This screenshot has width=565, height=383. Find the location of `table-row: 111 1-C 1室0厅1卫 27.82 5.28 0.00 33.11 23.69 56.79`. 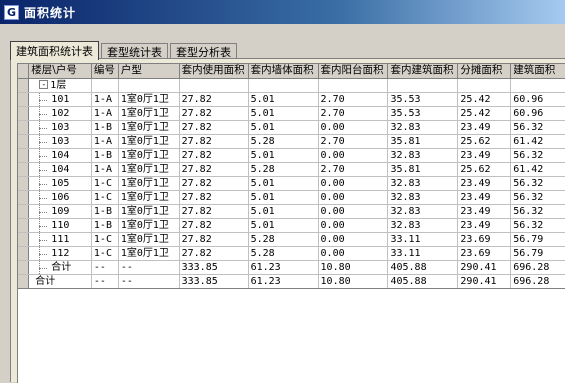

table-row: 111 1-C 1室0厅1卫 27.82 5.28 0.00 33.11 23.69 56.79 is located at coordinates (291, 239).